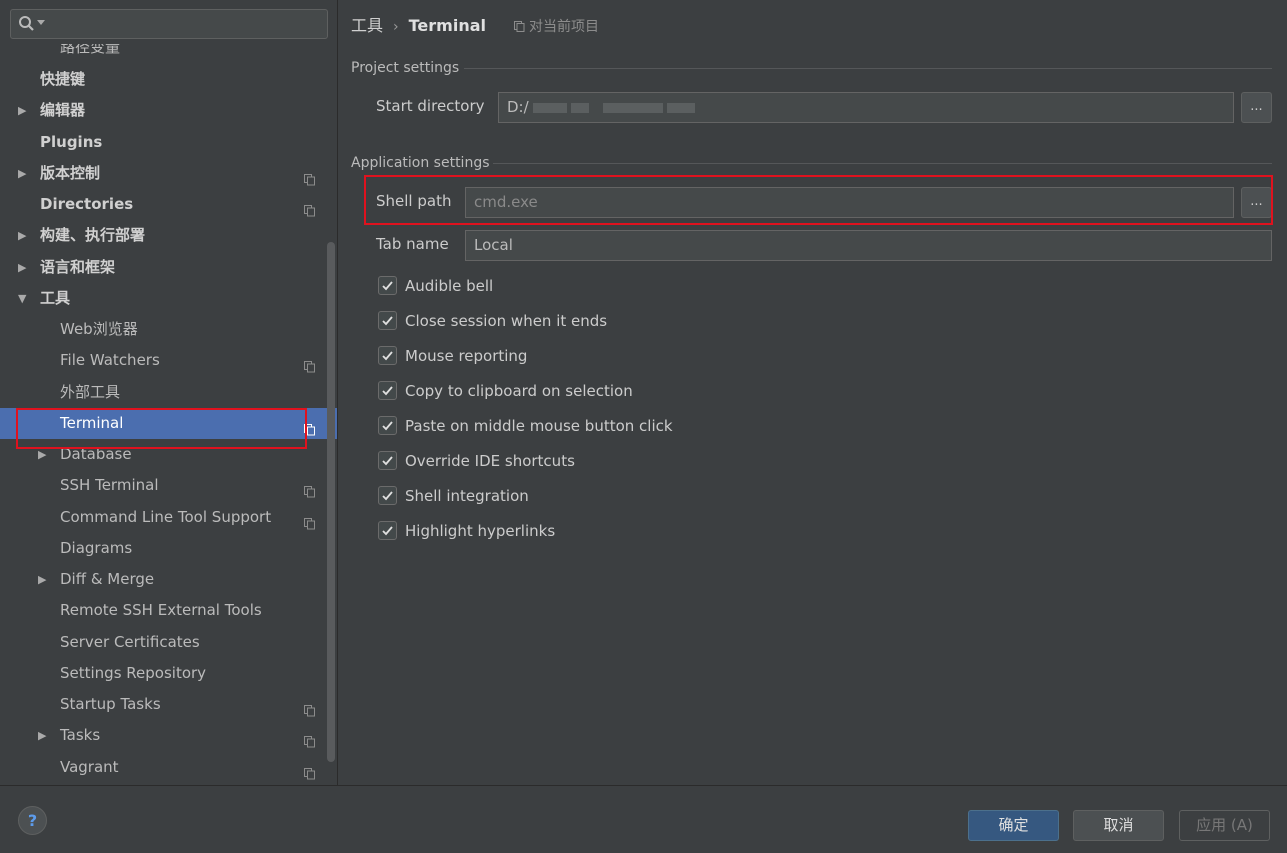  I want to click on sidebar-item-label: Command Line Tool Support, so click(166, 516).